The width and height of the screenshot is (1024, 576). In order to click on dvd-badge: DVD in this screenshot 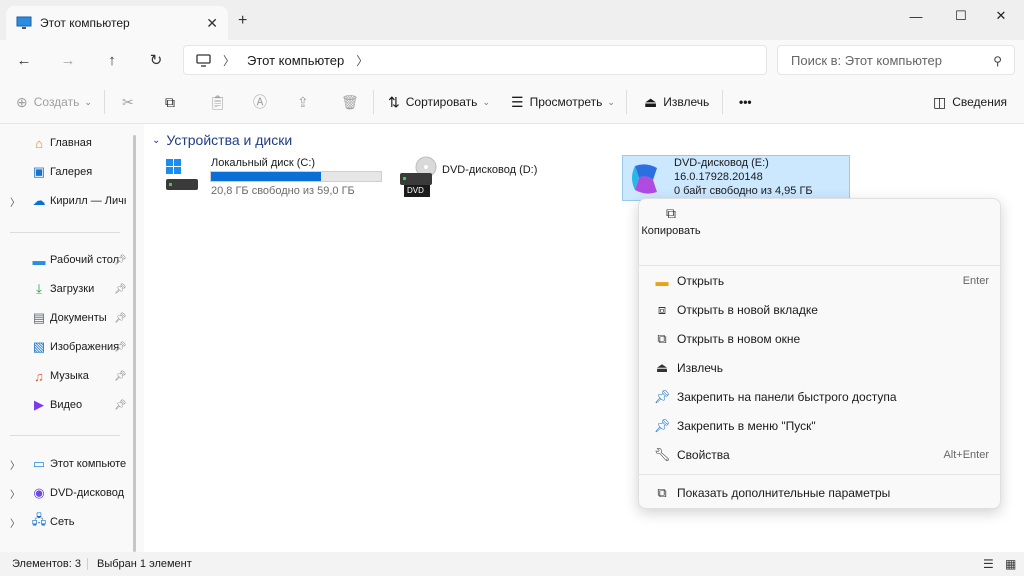, I will do `click(415, 190)`.